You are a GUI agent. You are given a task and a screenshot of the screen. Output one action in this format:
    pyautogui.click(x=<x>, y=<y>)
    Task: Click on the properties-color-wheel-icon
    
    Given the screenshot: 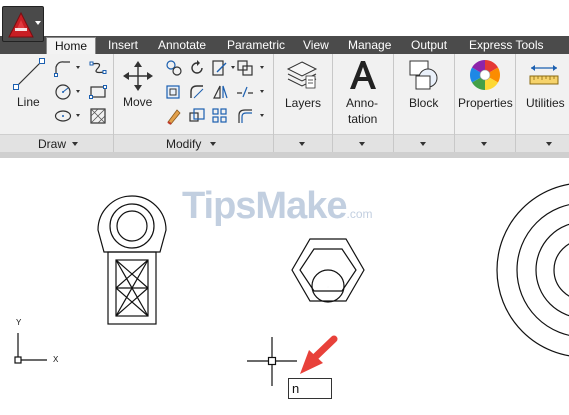 What is the action you would take?
    pyautogui.click(x=485, y=75)
    